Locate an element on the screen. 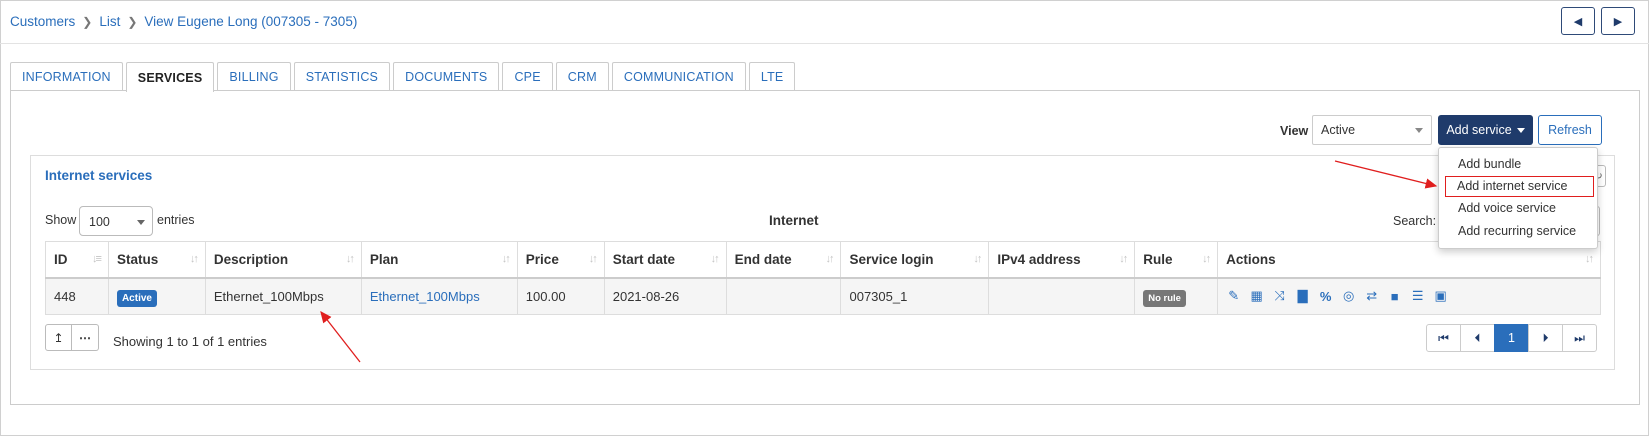 Image resolution: width=1649 pixels, height=436 pixels. sort-icon: ↓≡ is located at coordinates (97, 259).